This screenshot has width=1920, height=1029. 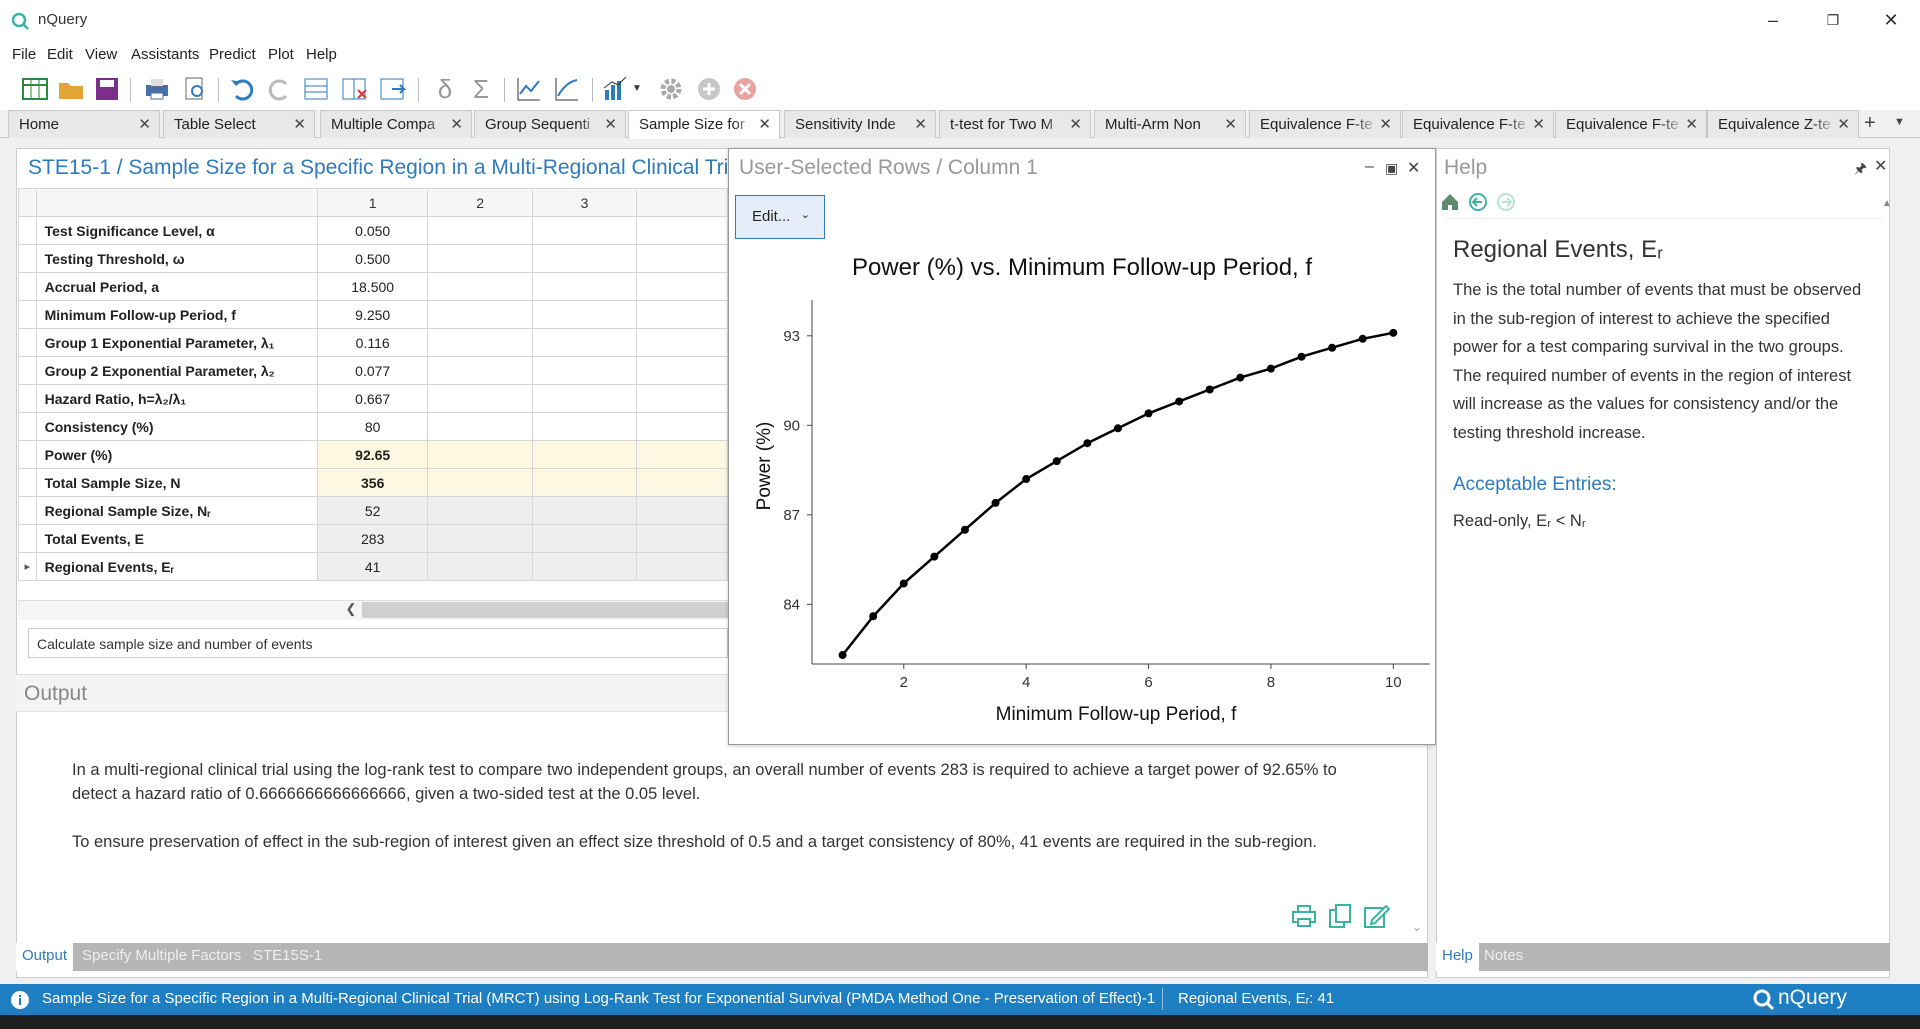 What do you see at coordinates (372, 566) in the screenshot?
I see `cell-value: 41` at bounding box center [372, 566].